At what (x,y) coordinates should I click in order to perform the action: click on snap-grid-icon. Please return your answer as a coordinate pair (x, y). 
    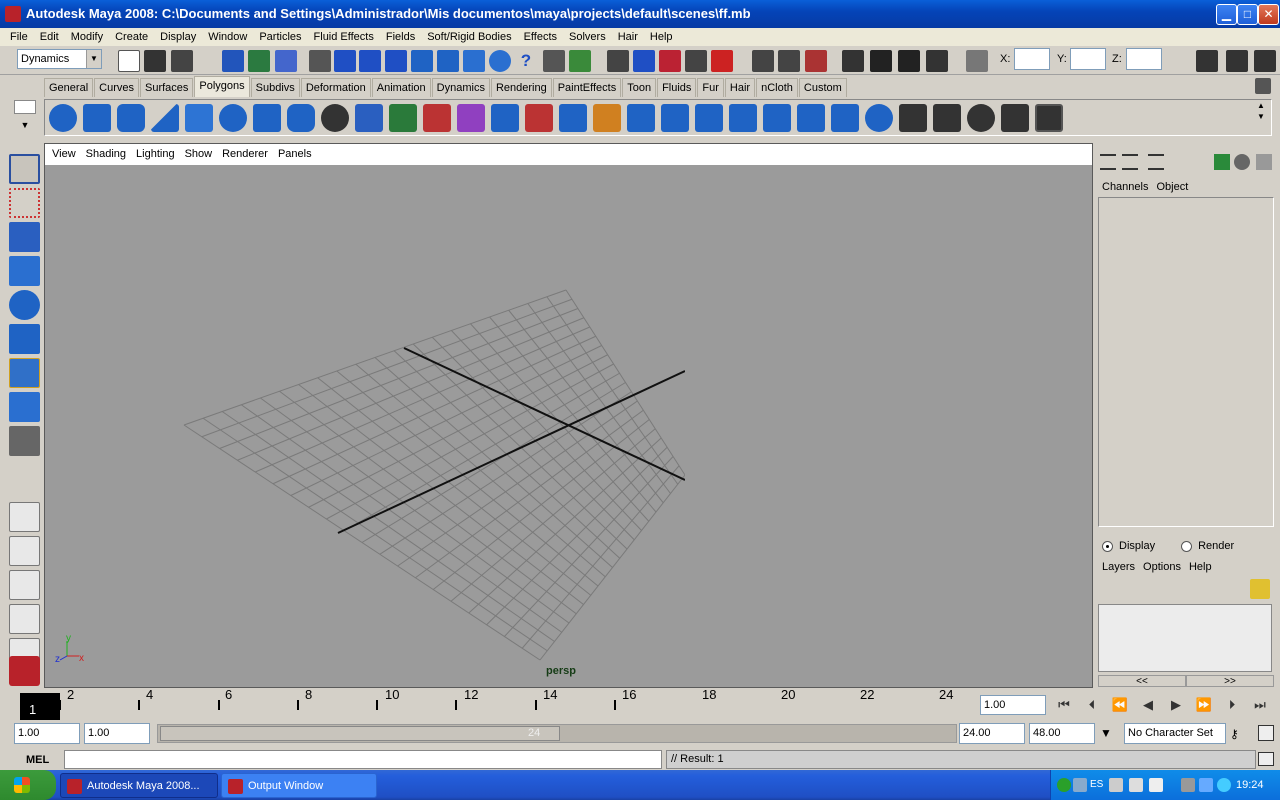
    Looking at the image, I should click on (320, 61).